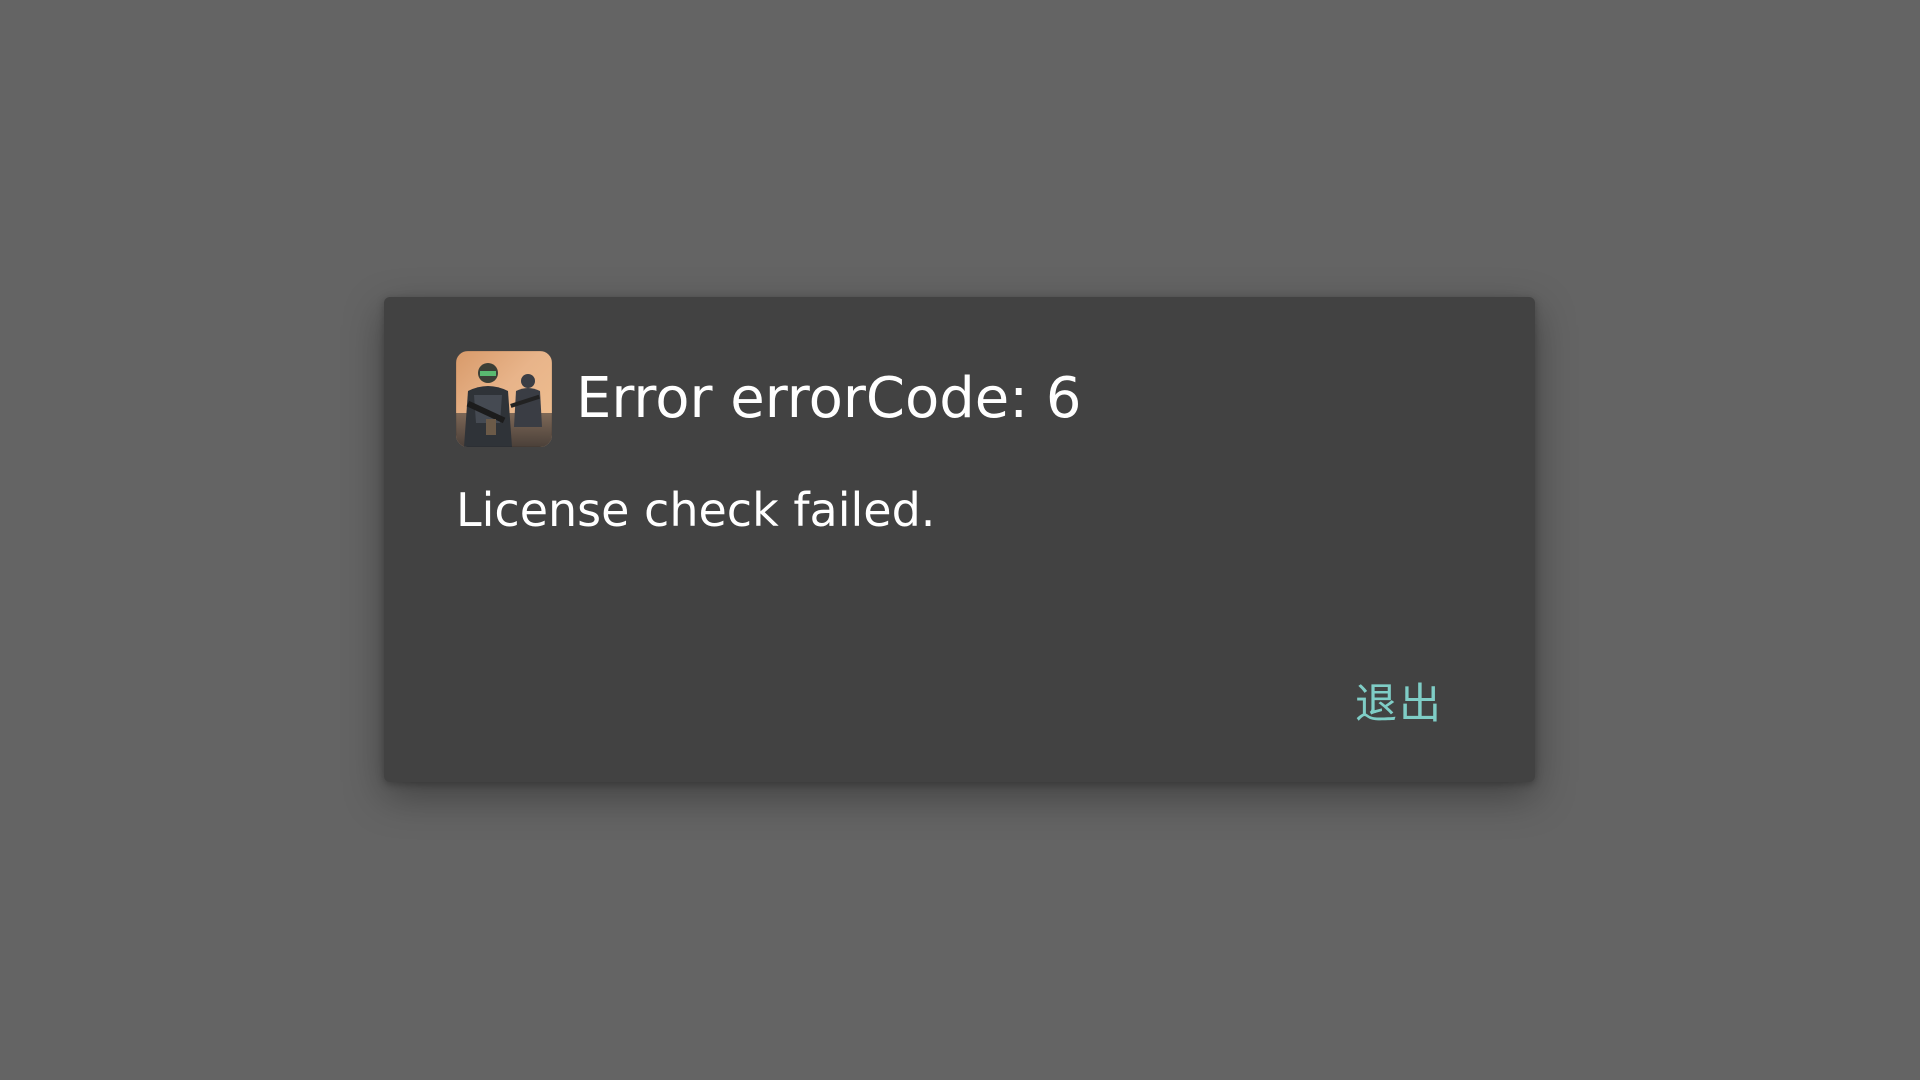  I want to click on dialog-message: License check failed., so click(696, 510).